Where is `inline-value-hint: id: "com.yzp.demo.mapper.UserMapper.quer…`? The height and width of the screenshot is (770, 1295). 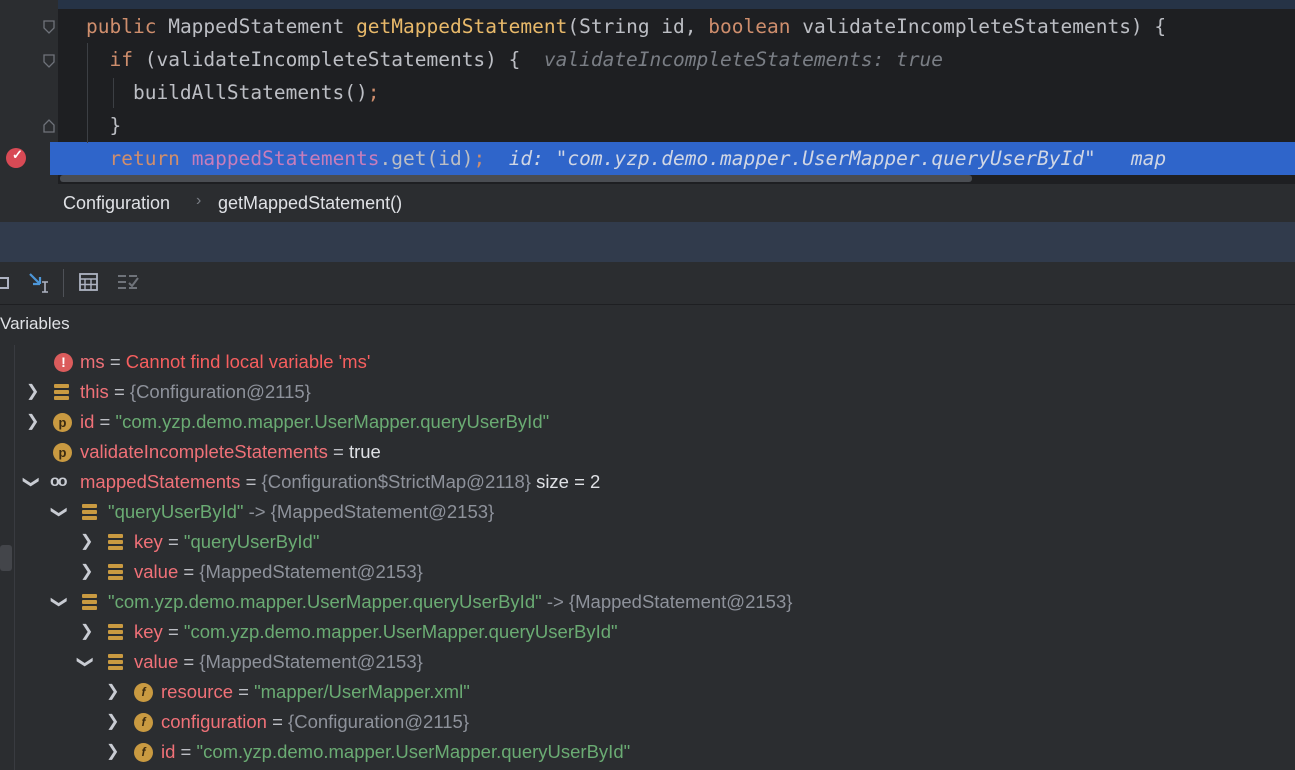
inline-value-hint: id: "com.yzp.demo.mapper.UserMapper.quer… is located at coordinates (802, 158).